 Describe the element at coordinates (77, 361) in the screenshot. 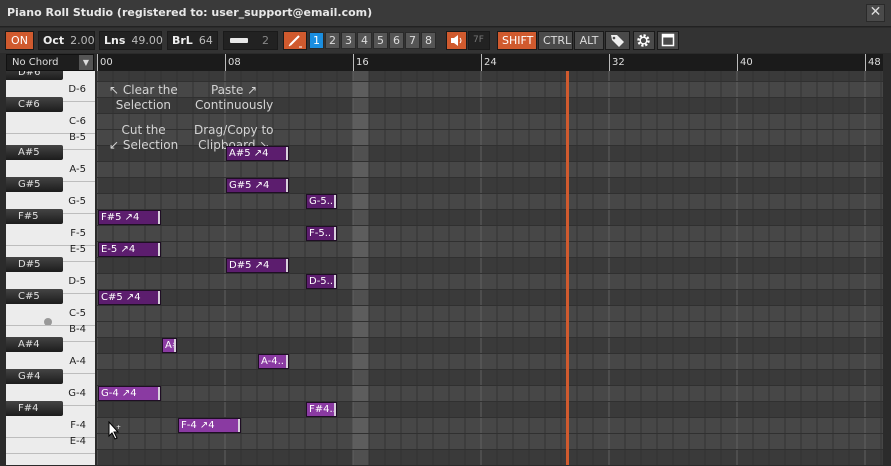

I see `key-label: A-4` at that location.